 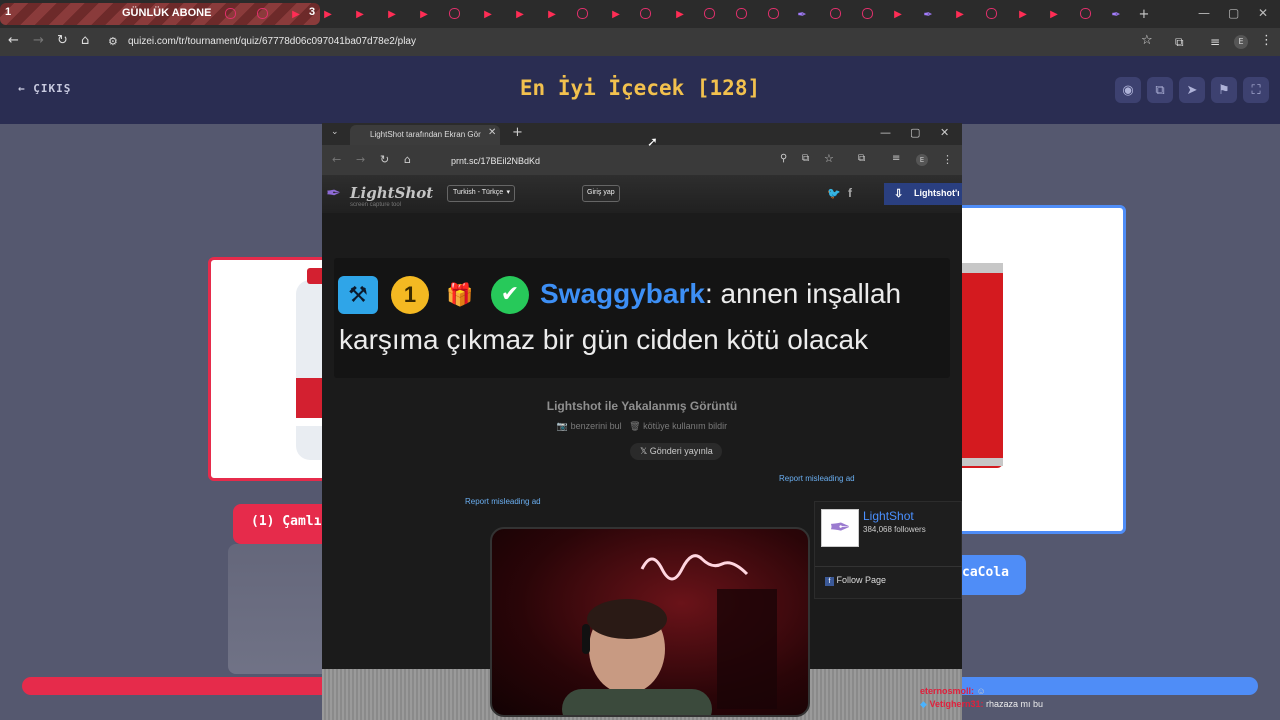 What do you see at coordinates (315, 364) in the screenshot?
I see `water-bottle-image` at bounding box center [315, 364].